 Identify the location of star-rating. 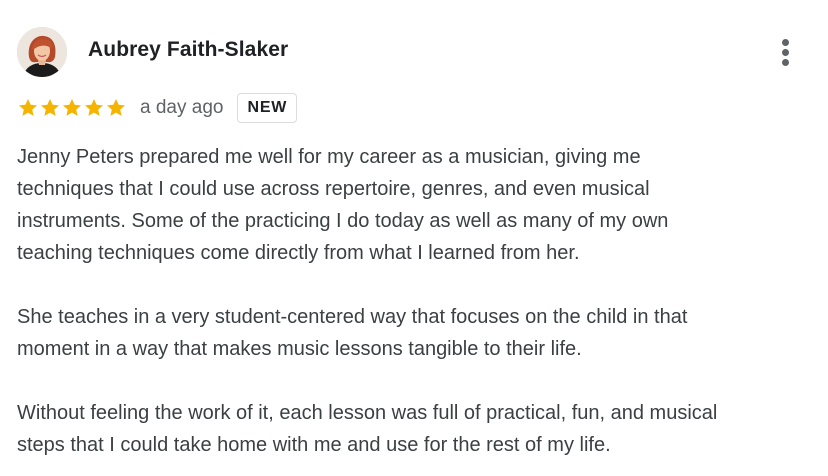
(72, 108).